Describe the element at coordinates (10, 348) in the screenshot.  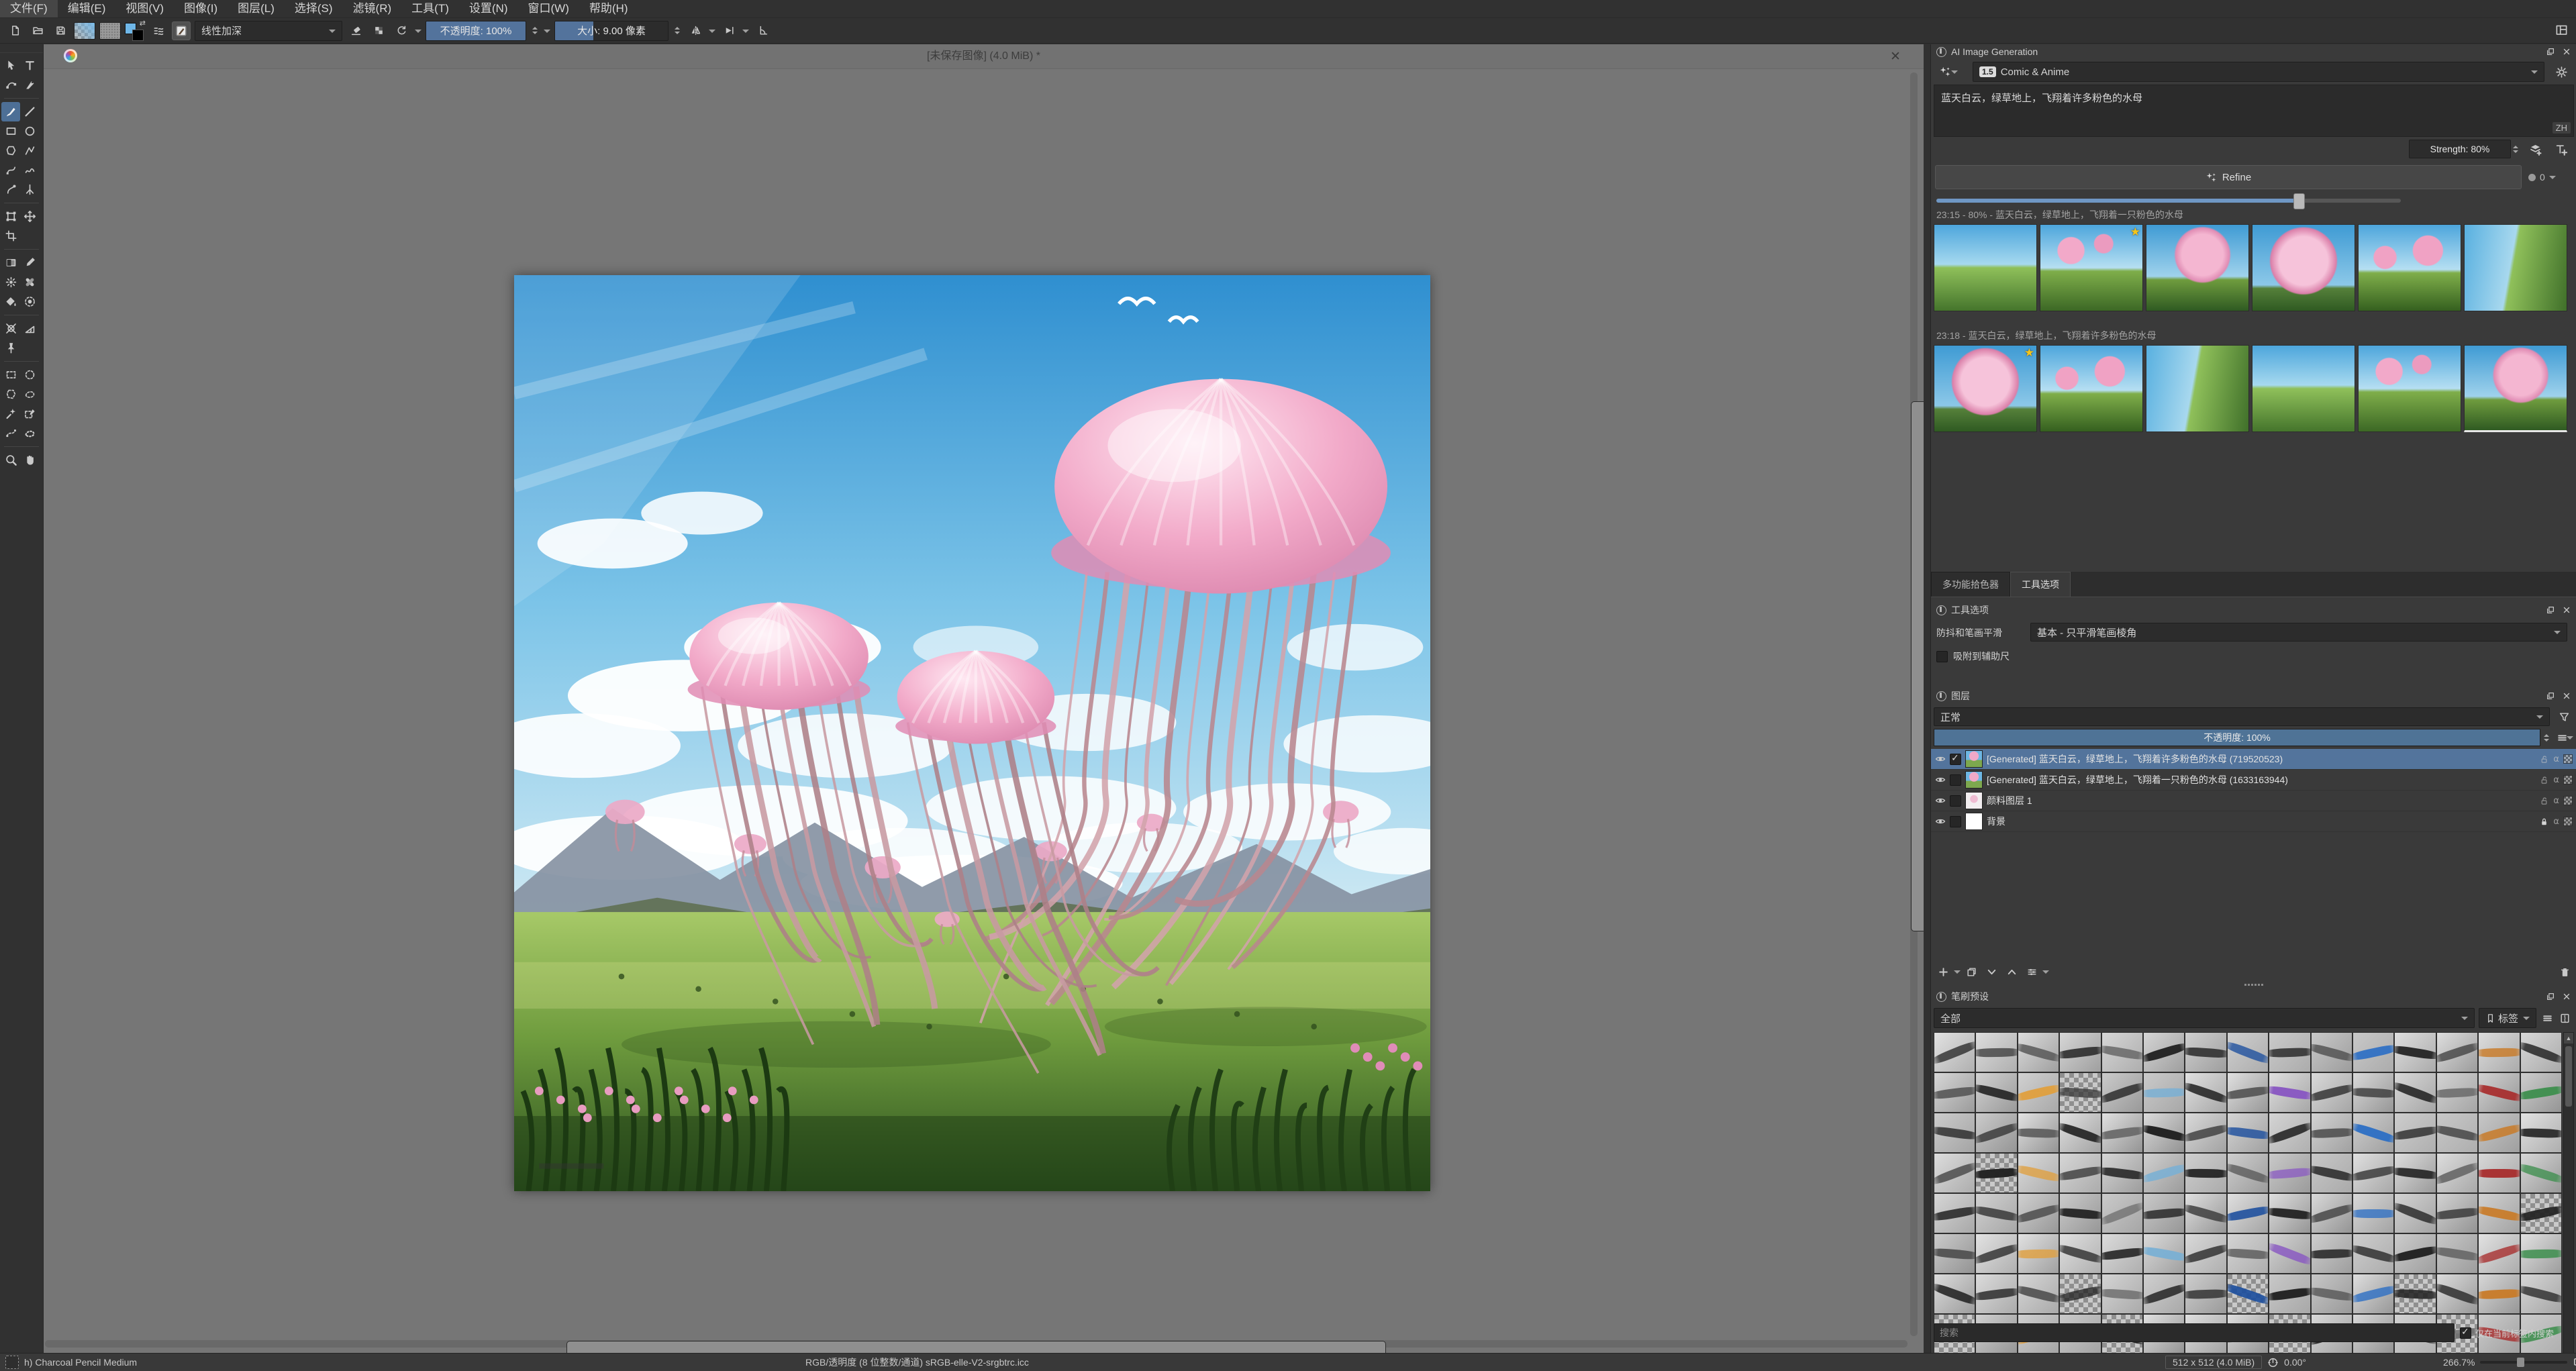
I see `tool-reference-images` at that location.